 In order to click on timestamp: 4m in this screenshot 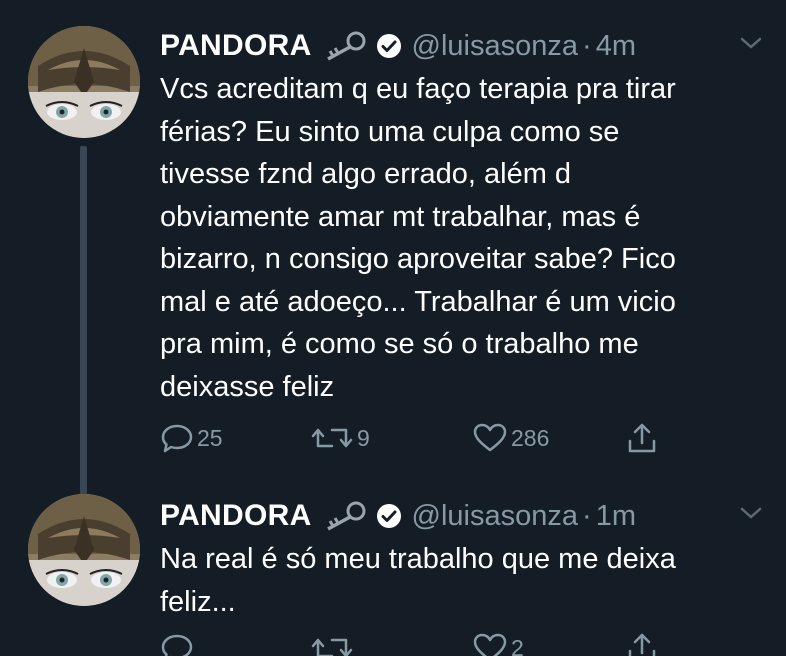, I will do `click(616, 46)`.